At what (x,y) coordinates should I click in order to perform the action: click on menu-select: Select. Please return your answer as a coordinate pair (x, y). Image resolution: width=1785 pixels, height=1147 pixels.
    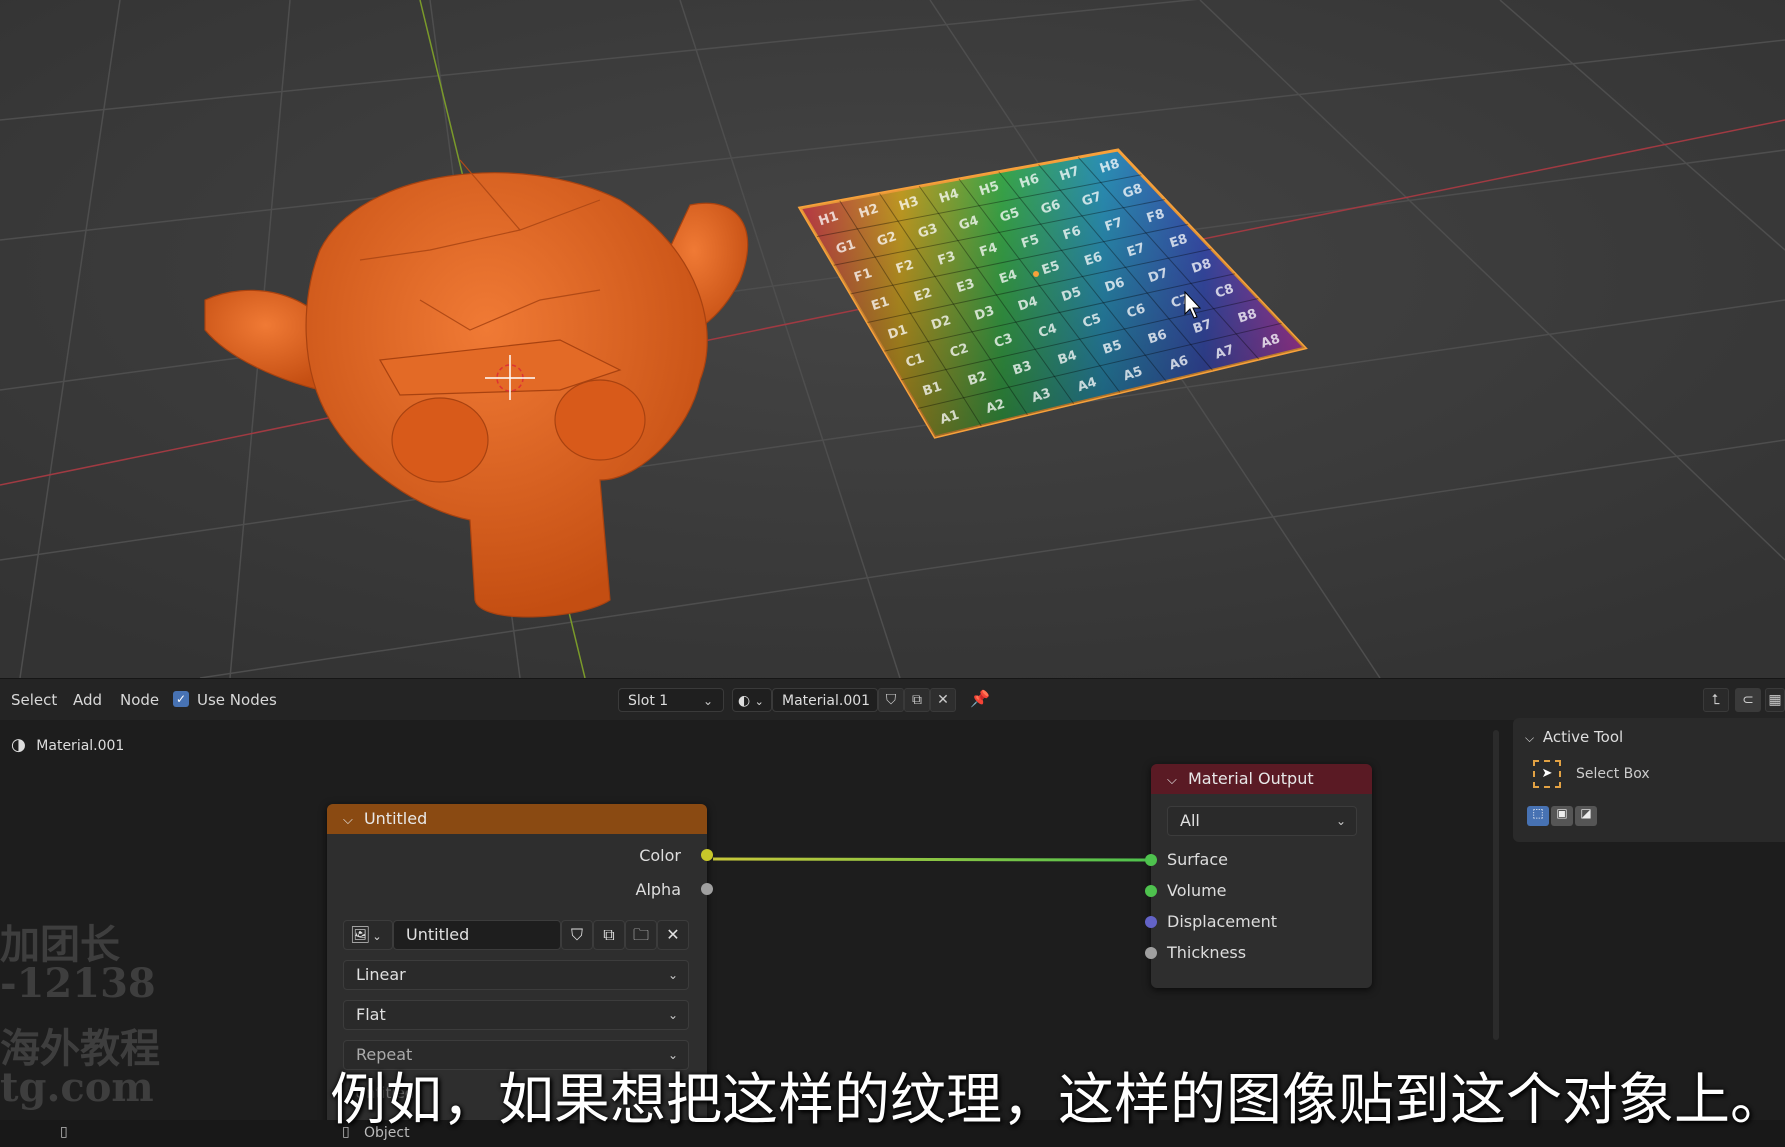
    Looking at the image, I should click on (34, 700).